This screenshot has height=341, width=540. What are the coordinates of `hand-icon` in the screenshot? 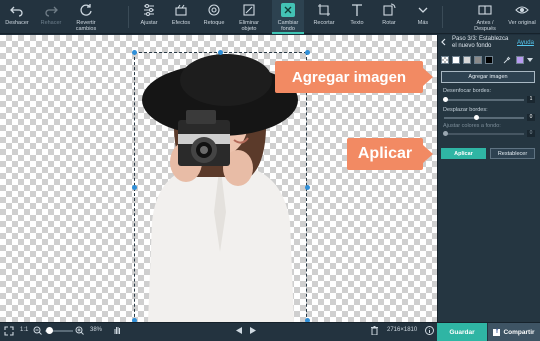 It's located at (117, 330).